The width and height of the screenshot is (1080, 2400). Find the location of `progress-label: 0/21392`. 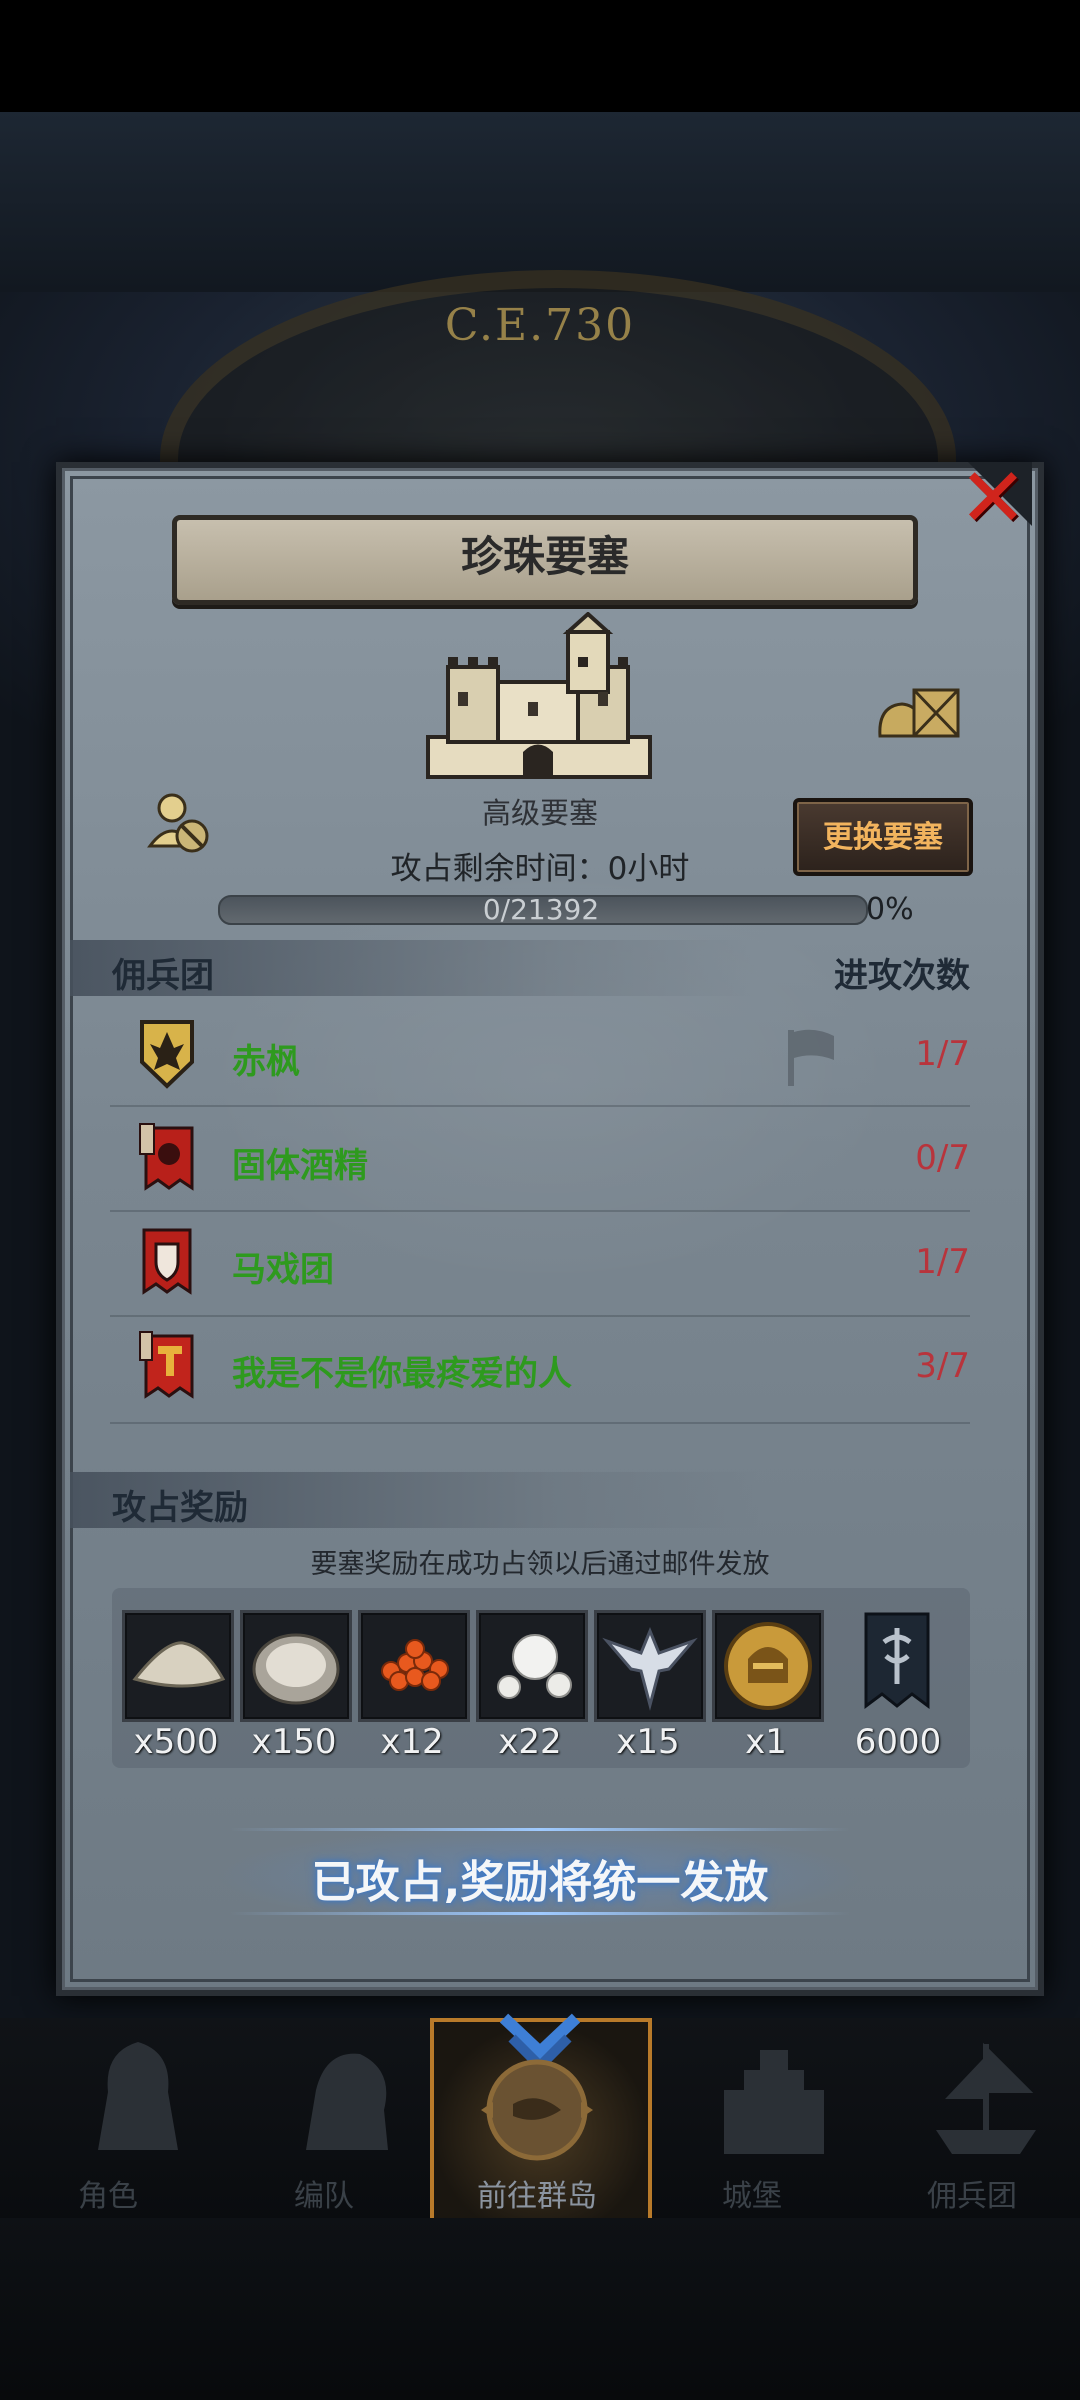

progress-label: 0/21392 is located at coordinates (541, 909).